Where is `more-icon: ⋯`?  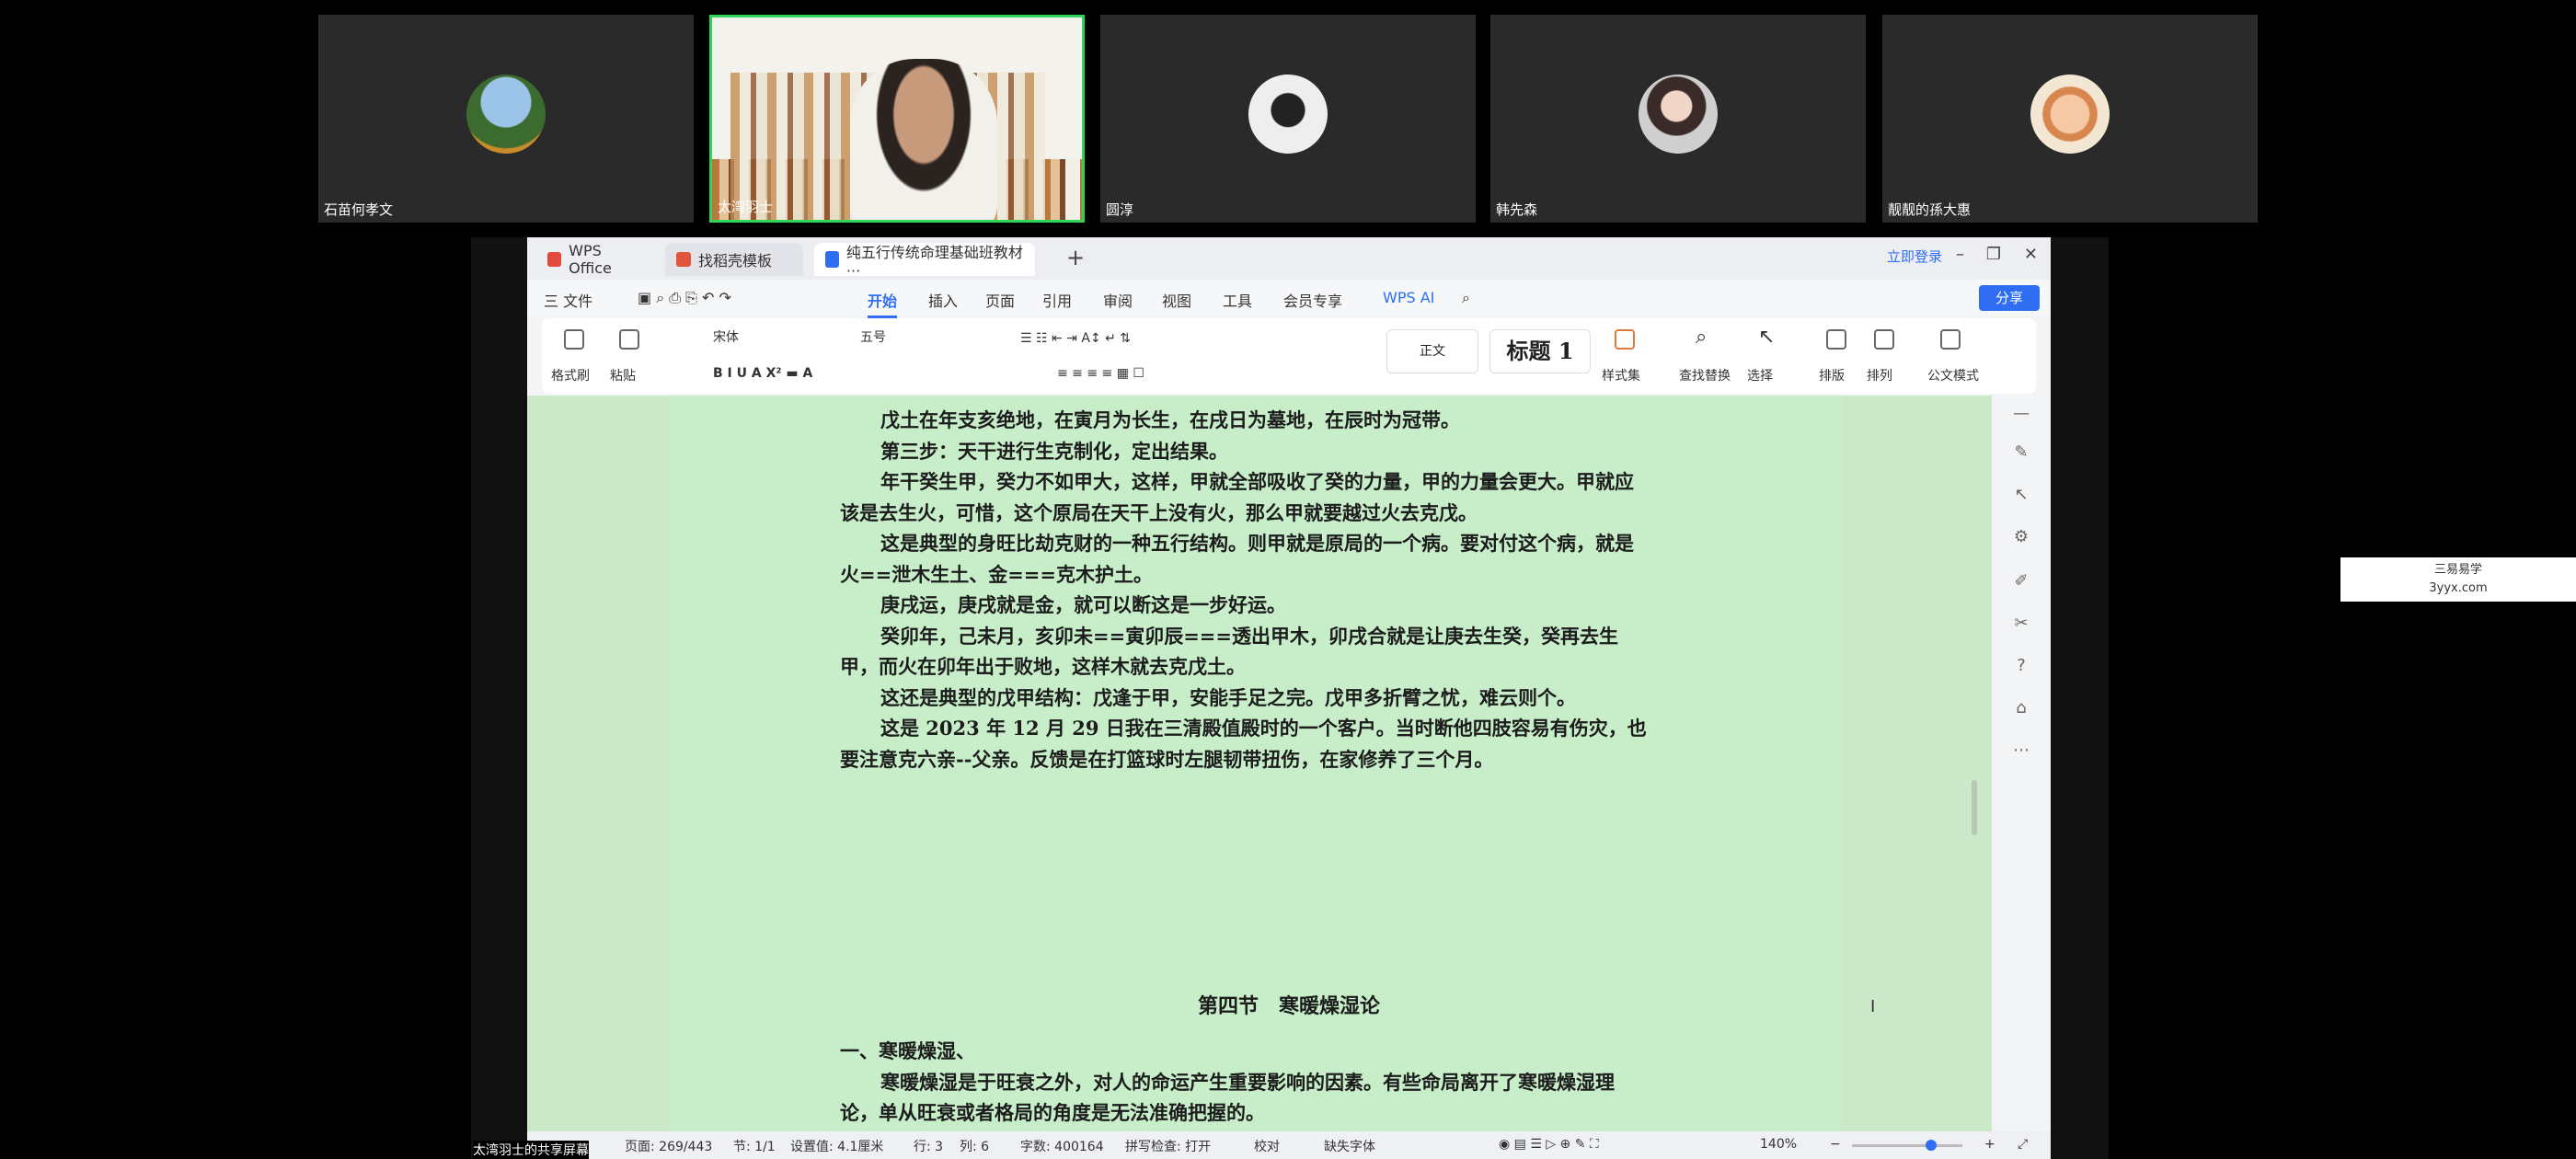 more-icon: ⋯ is located at coordinates (2021, 750).